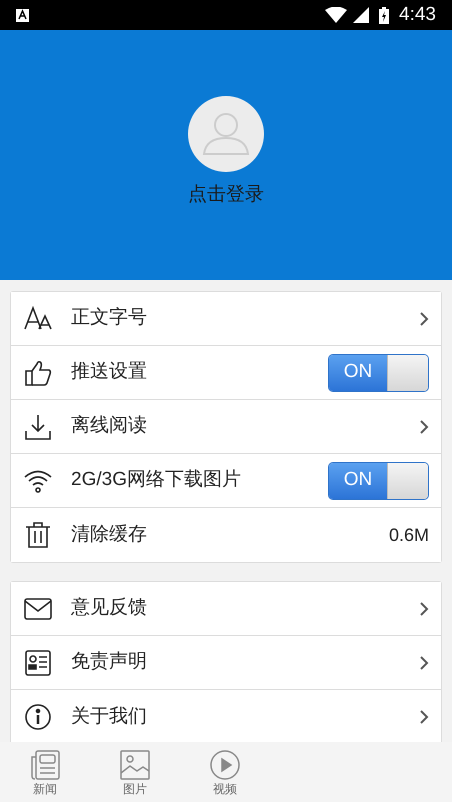 The height and width of the screenshot is (802, 452). I want to click on tab-item: 新闻, so click(45, 772).